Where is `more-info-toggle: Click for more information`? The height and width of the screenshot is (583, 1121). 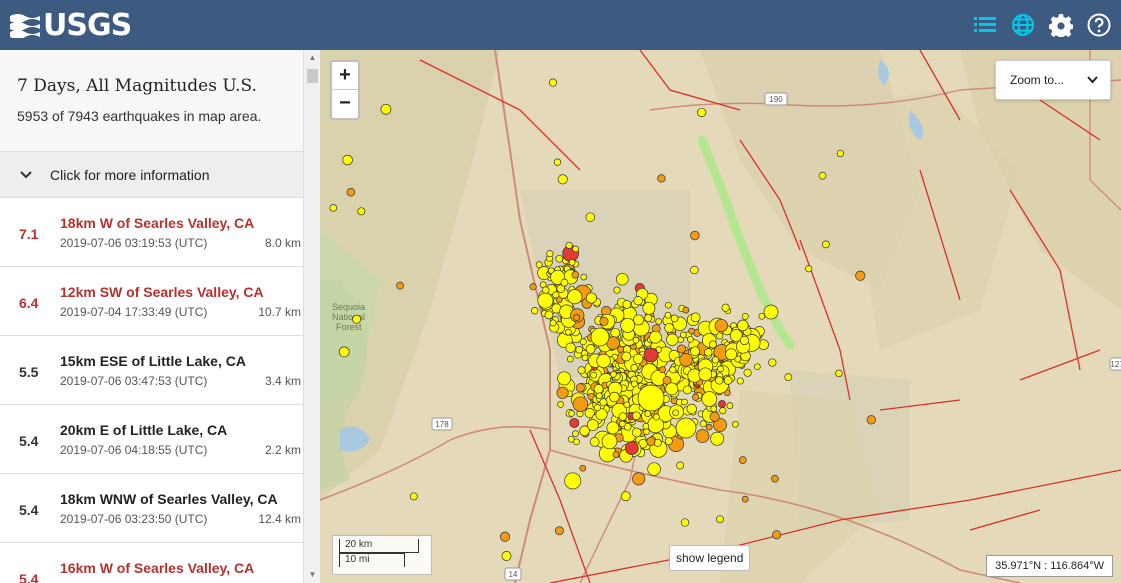
more-info-toggle: Click for more information is located at coordinates (159, 175).